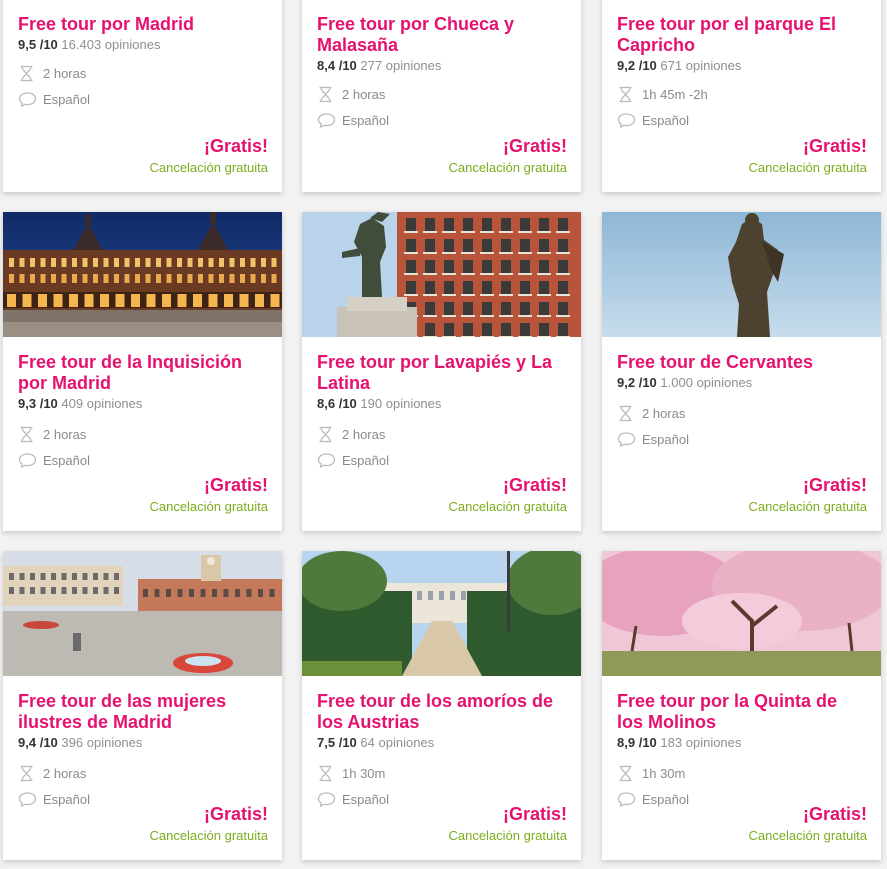 The width and height of the screenshot is (887, 869). Describe the element at coordinates (656, 45) in the screenshot. I see `tour-title-line: Capricho` at that location.